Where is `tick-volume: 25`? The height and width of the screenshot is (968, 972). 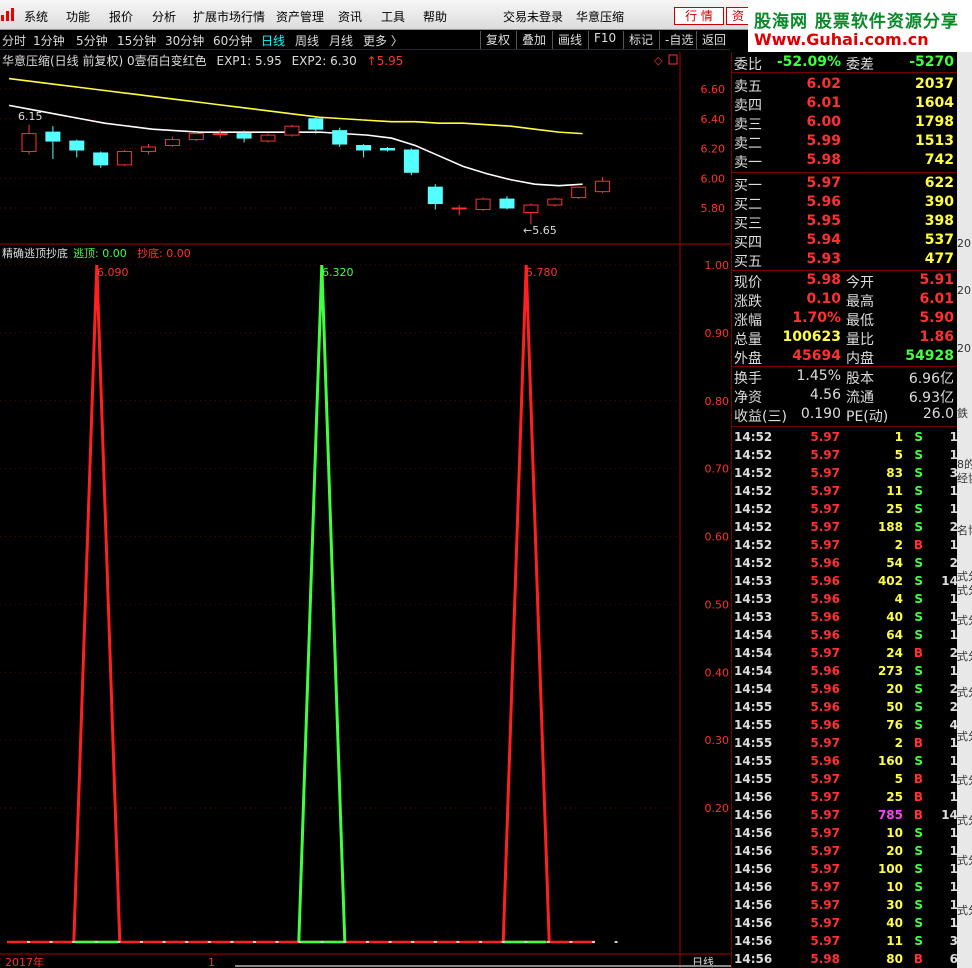
tick-volume: 25 is located at coordinates (894, 509).